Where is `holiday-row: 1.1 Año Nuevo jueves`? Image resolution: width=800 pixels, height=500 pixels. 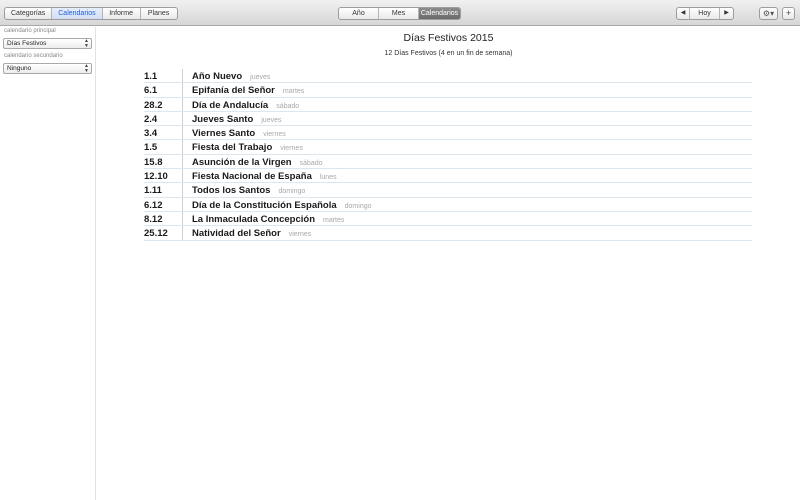 holiday-row: 1.1 Año Nuevo jueves is located at coordinates (448, 76).